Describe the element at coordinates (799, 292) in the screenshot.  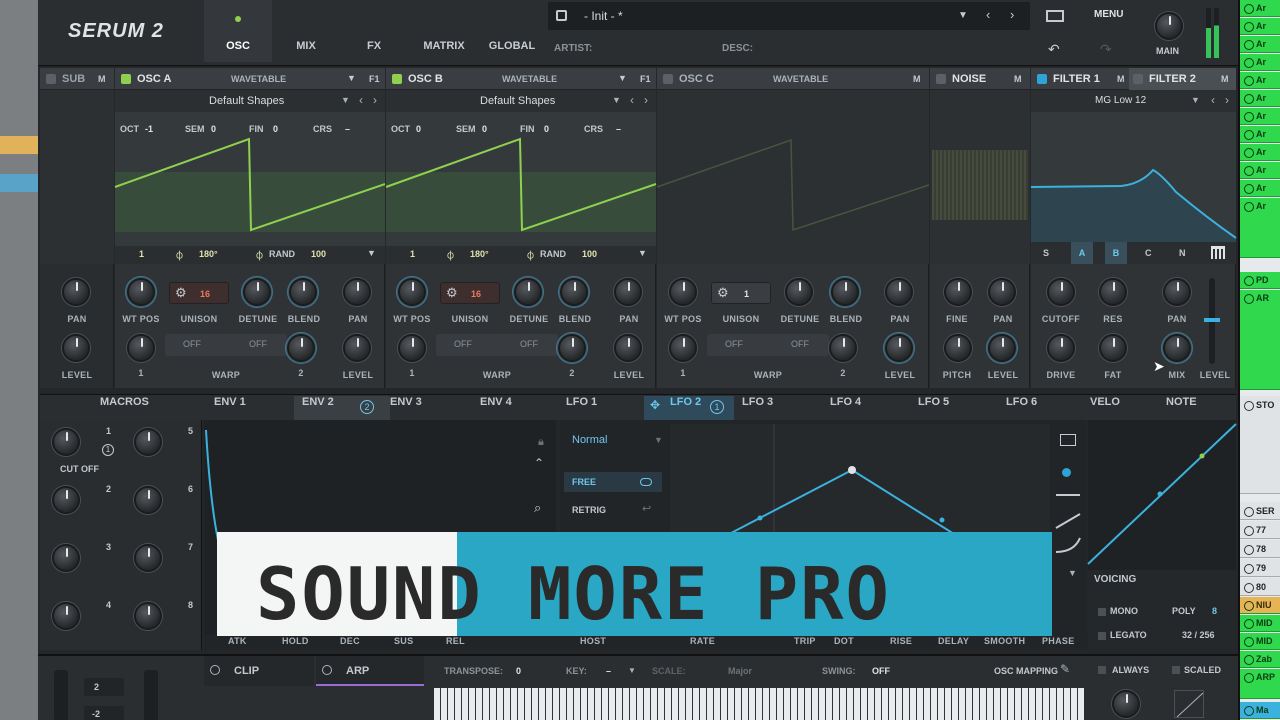
I see `detune-knob` at that location.